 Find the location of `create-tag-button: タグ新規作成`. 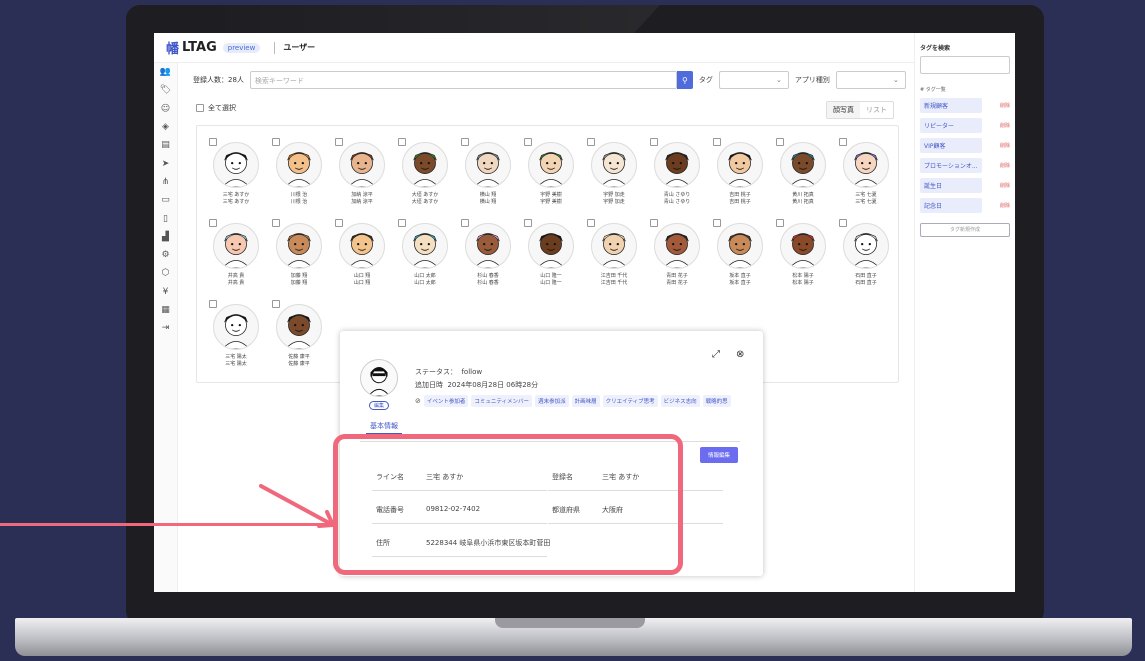

create-tag-button: タグ新規作成 is located at coordinates (965, 230).